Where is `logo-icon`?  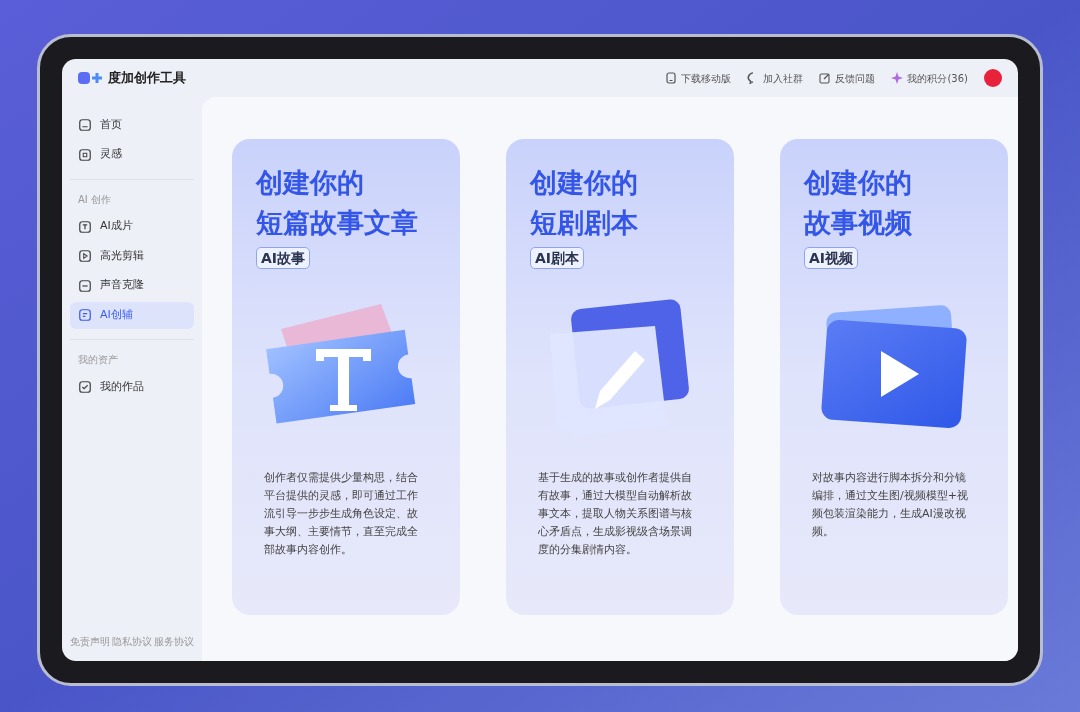 logo-icon is located at coordinates (91, 78).